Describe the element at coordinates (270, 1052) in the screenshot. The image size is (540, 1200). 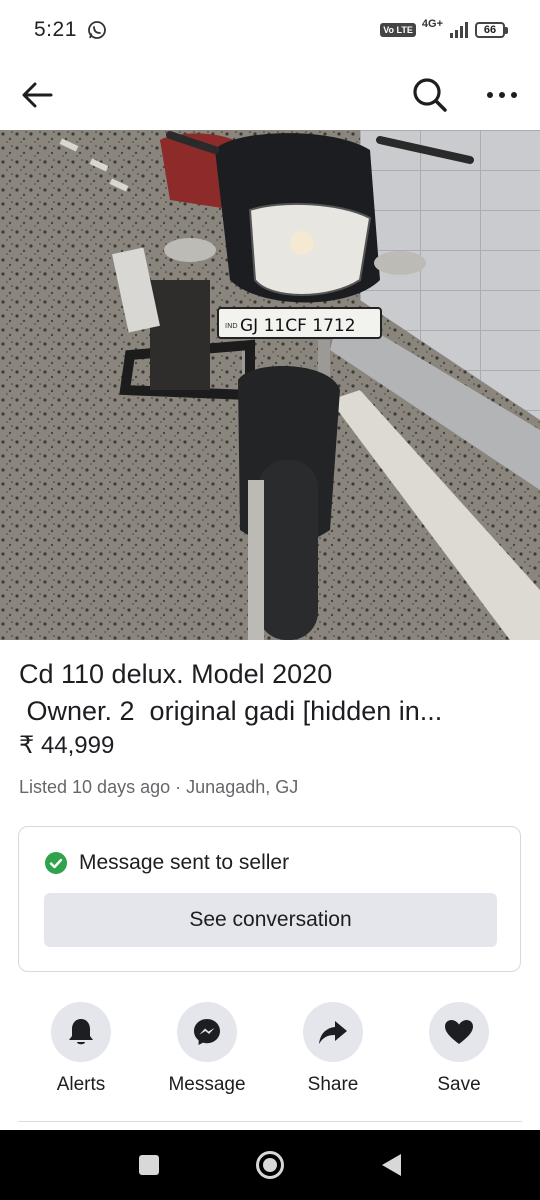
I see `action-bar: Alerts Message Share Save` at that location.